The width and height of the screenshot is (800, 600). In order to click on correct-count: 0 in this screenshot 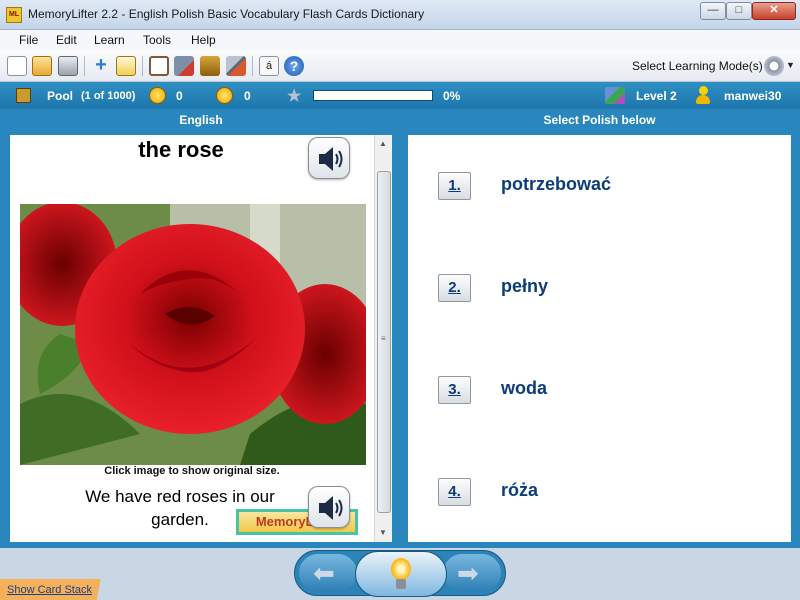, I will do `click(179, 96)`.